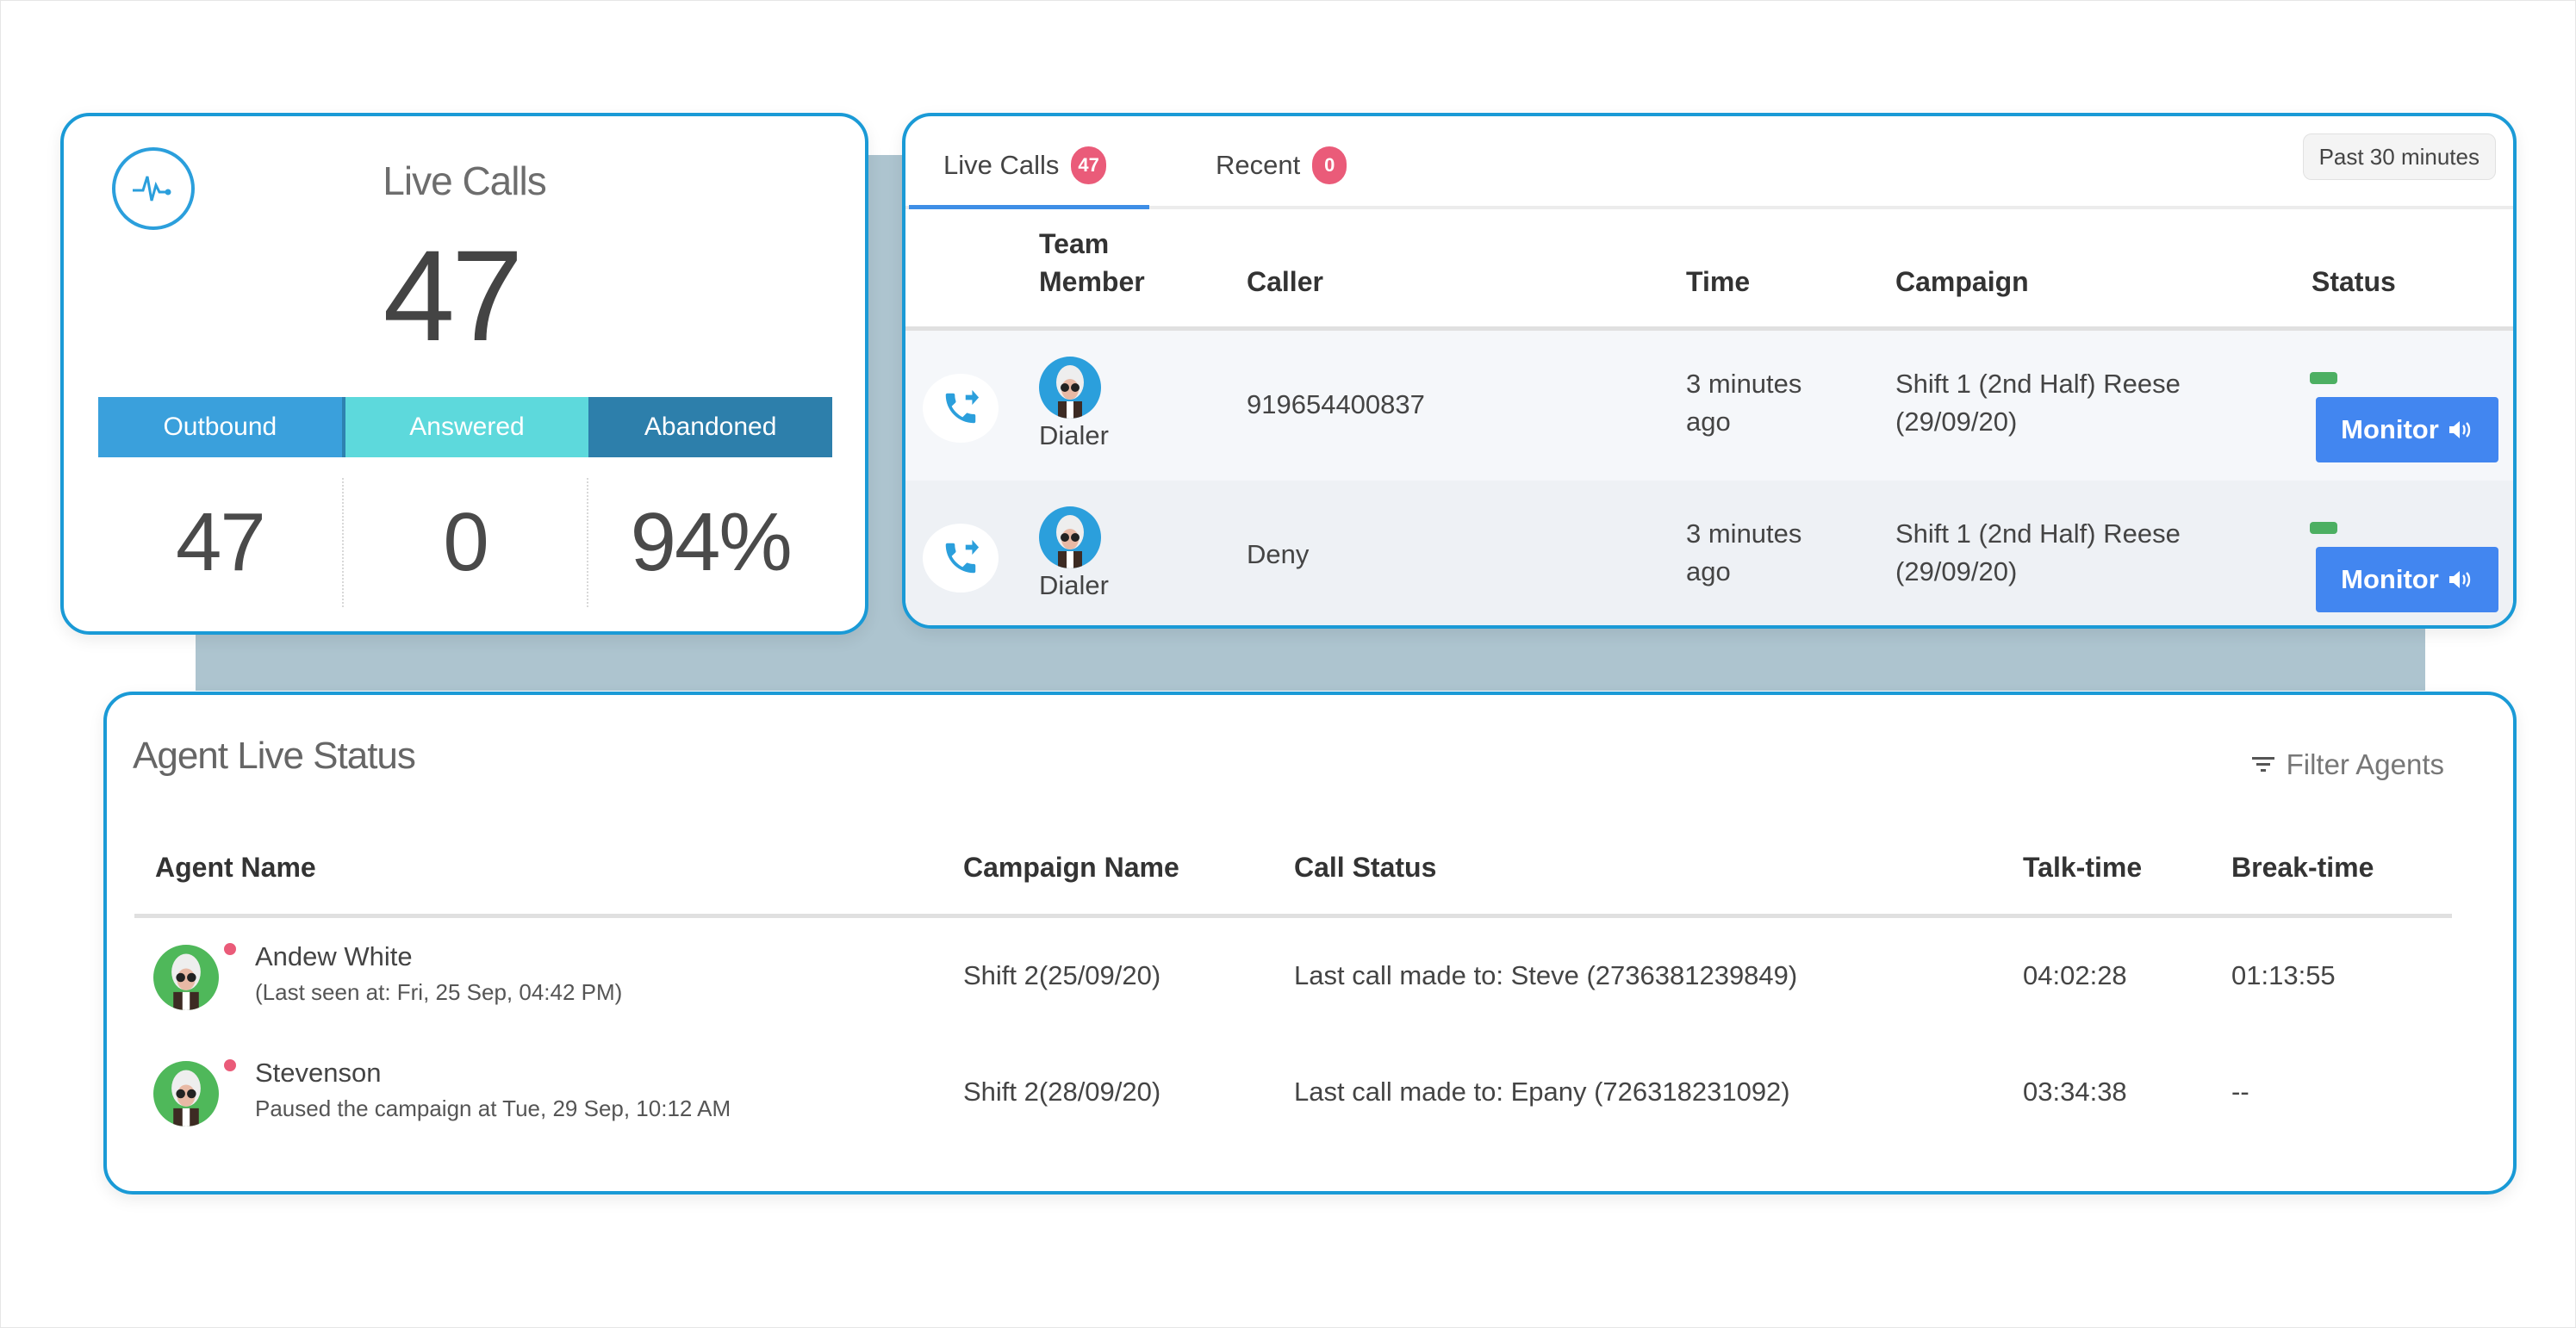  What do you see at coordinates (2075, 1092) in the screenshot?
I see `talk-time: 03:34:38` at bounding box center [2075, 1092].